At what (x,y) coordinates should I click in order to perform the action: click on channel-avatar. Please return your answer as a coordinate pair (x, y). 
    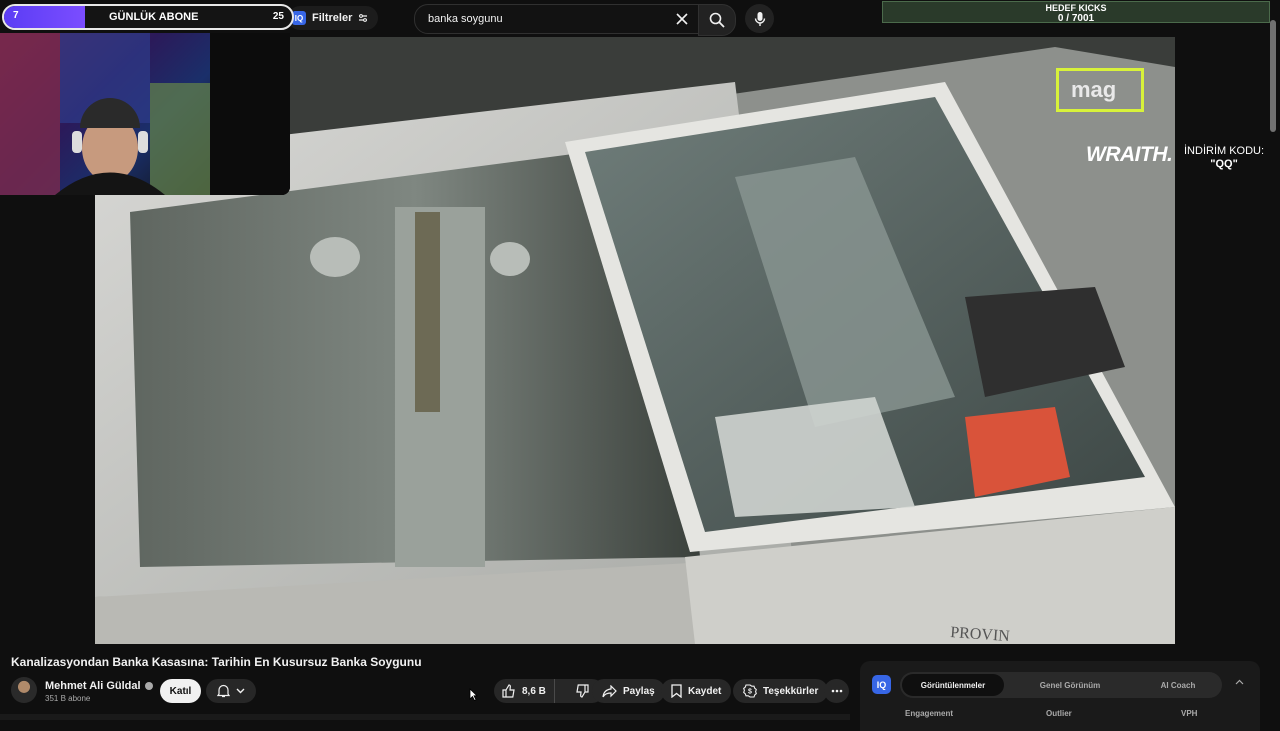
    Looking at the image, I should click on (24, 690).